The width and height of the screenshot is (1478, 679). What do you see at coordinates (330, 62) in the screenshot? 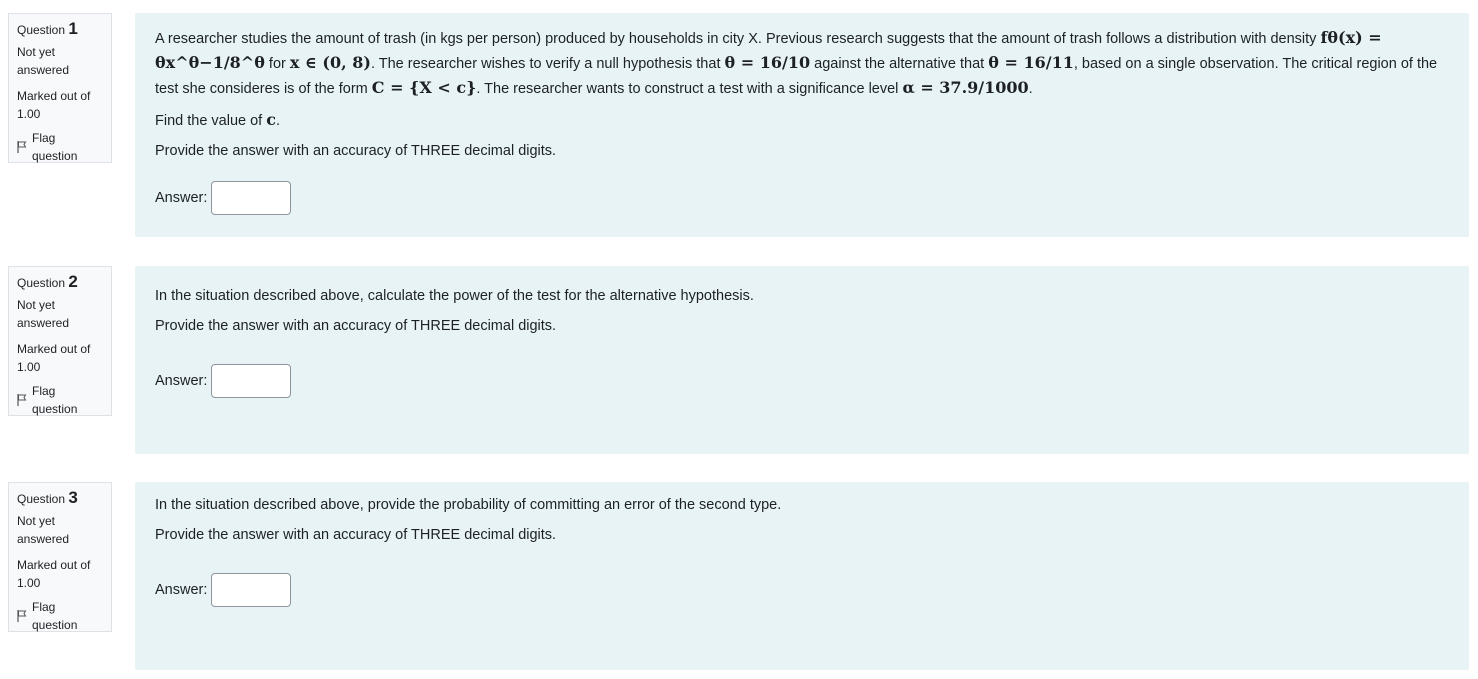
I see `formula-domain: x ∈ (0, 8)` at bounding box center [330, 62].